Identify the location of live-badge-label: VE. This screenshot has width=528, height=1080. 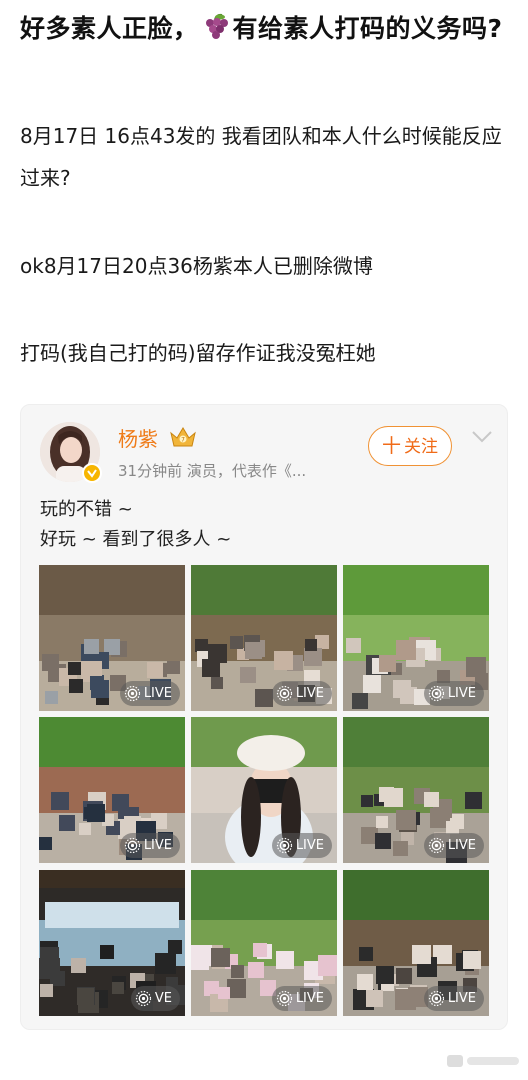
(163, 998).